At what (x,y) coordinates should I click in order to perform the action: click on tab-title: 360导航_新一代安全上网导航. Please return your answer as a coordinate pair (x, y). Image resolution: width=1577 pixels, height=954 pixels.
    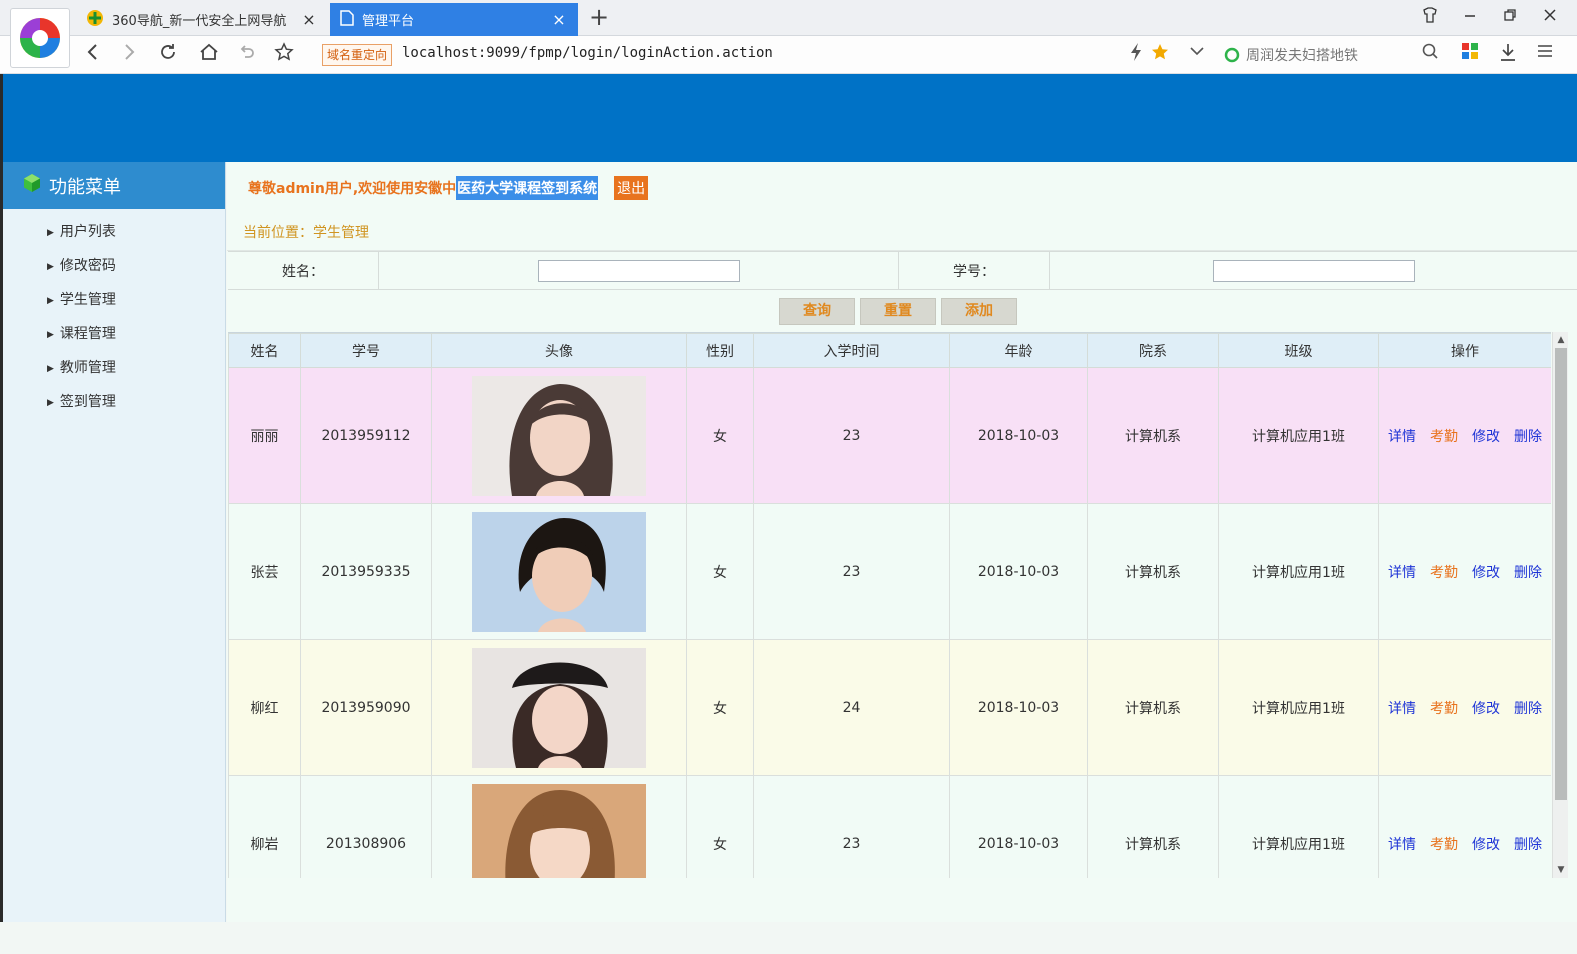
    Looking at the image, I should click on (199, 21).